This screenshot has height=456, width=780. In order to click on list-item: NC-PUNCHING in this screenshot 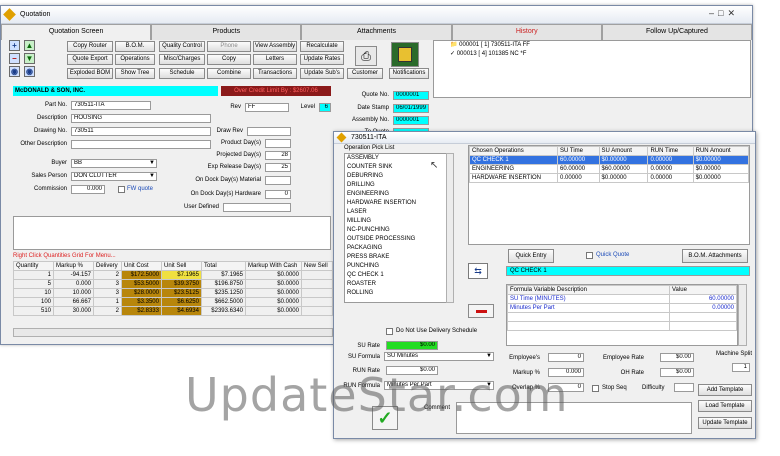, I will do `click(399, 230)`.